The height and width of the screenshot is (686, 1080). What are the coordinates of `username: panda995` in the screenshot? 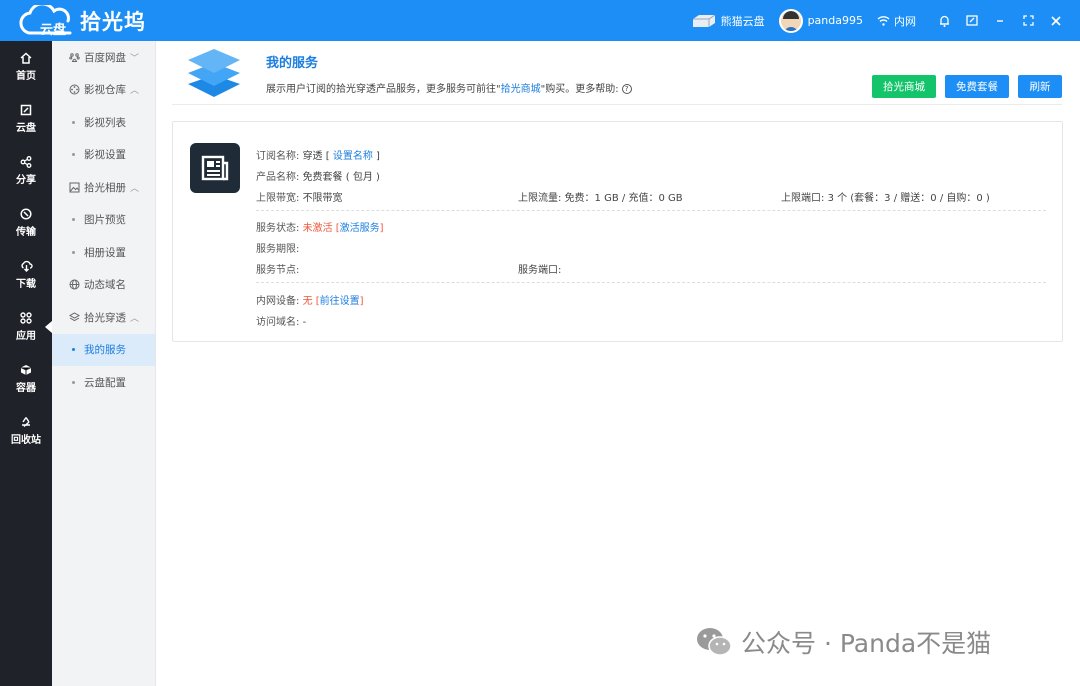 It's located at (835, 20).